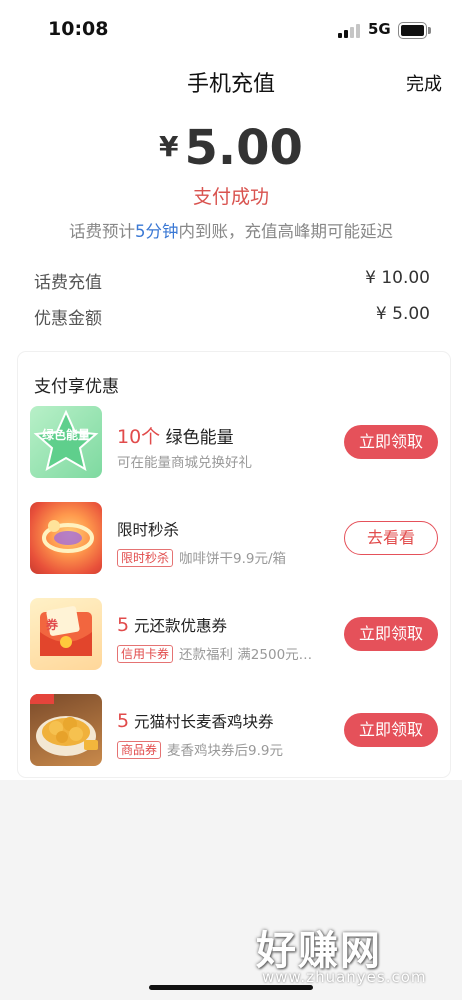  I want to click on offer-item-flash-sale: 限时秒杀 限时秒杀 咖啡饼干9.9元/箱 去看看, so click(234, 539).